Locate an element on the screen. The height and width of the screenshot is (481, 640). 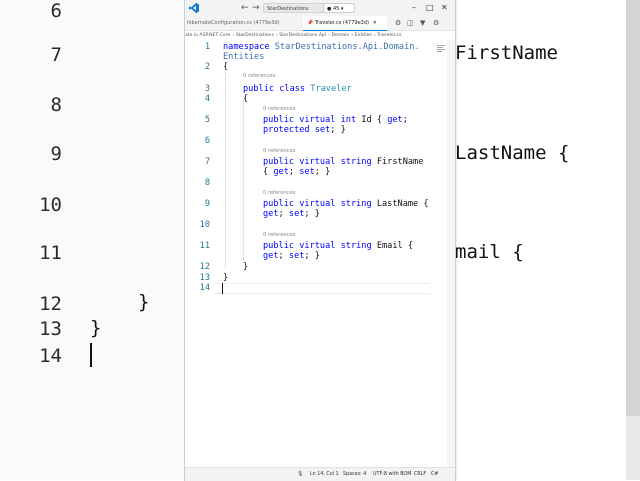
line-number: 1 is located at coordinates (207, 47).